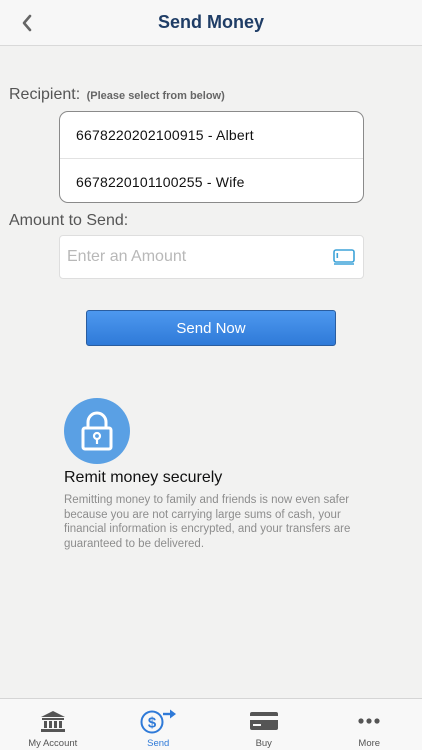 Image resolution: width=422 pixels, height=750 pixels. What do you see at coordinates (190, 257) in the screenshot?
I see `amount-input` at bounding box center [190, 257].